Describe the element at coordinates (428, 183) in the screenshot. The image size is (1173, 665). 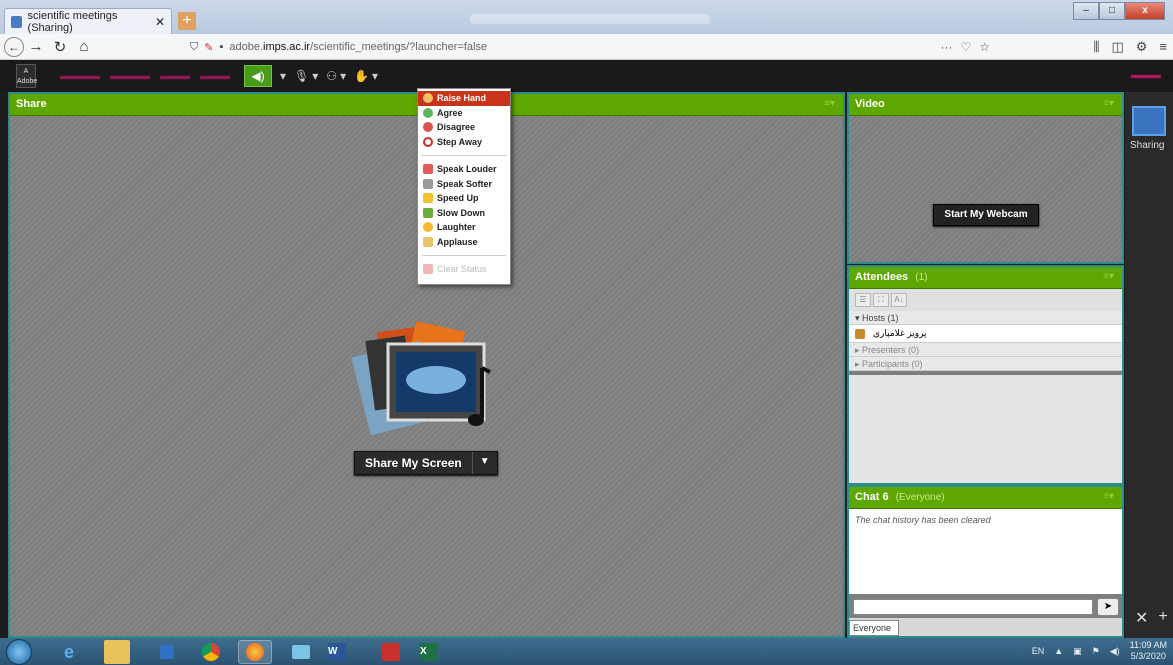
I see `speak-softer-icon` at that location.